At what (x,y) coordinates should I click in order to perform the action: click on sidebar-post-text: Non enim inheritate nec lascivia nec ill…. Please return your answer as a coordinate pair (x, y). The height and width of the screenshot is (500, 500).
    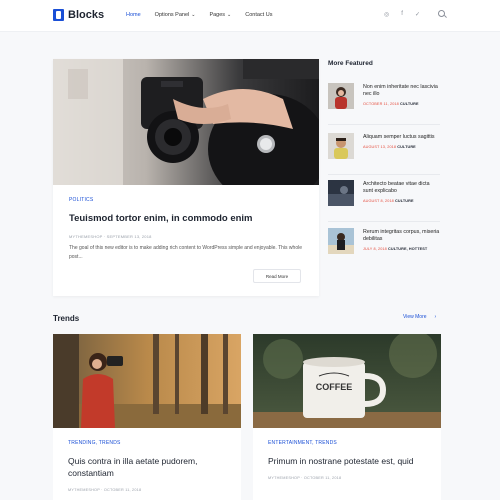
    Looking at the image, I should click on (401, 95).